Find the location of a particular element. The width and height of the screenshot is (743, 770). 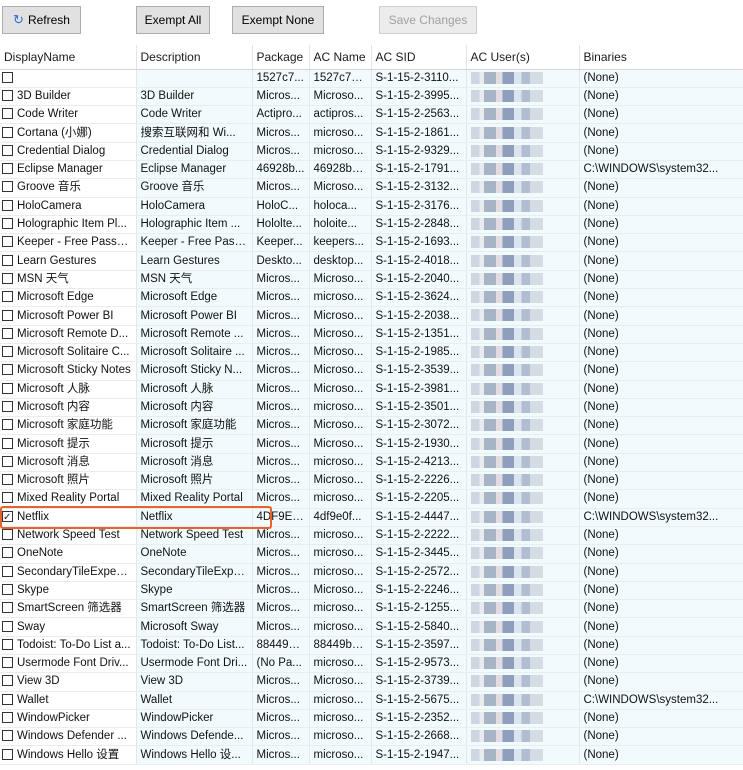

column-header-ac-name: AC Name is located at coordinates (340, 57).